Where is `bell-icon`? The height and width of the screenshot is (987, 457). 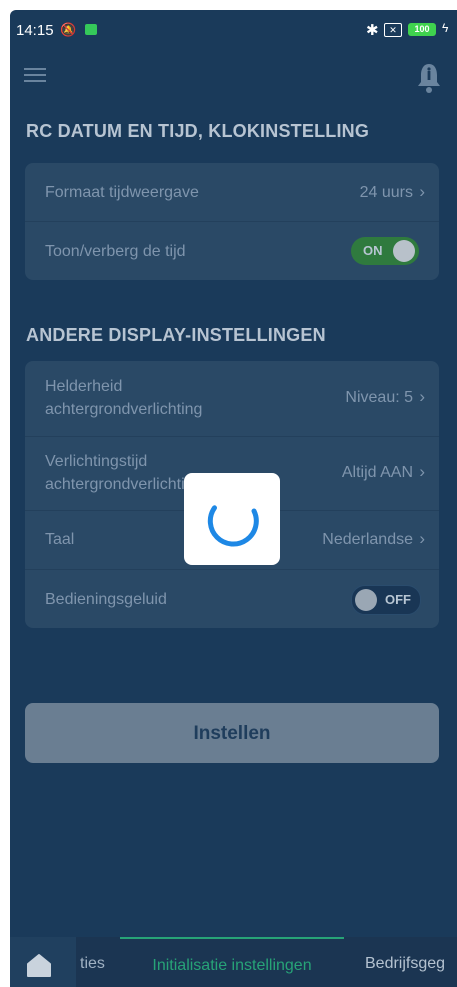
bell-icon is located at coordinates (429, 78).